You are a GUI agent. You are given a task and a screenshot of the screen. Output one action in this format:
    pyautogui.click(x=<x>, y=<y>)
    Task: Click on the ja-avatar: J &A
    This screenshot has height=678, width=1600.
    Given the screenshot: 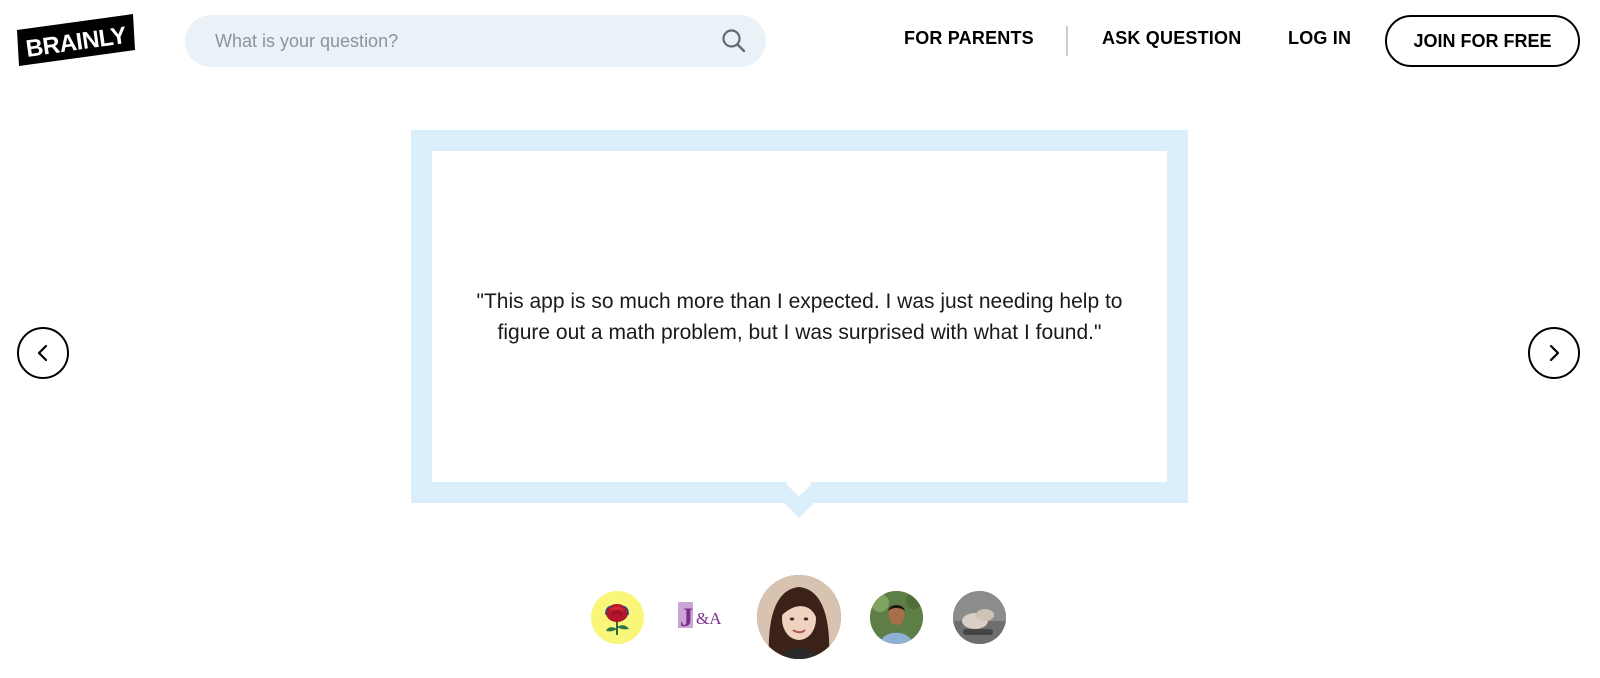 What is the action you would take?
    pyautogui.click(x=700, y=617)
    